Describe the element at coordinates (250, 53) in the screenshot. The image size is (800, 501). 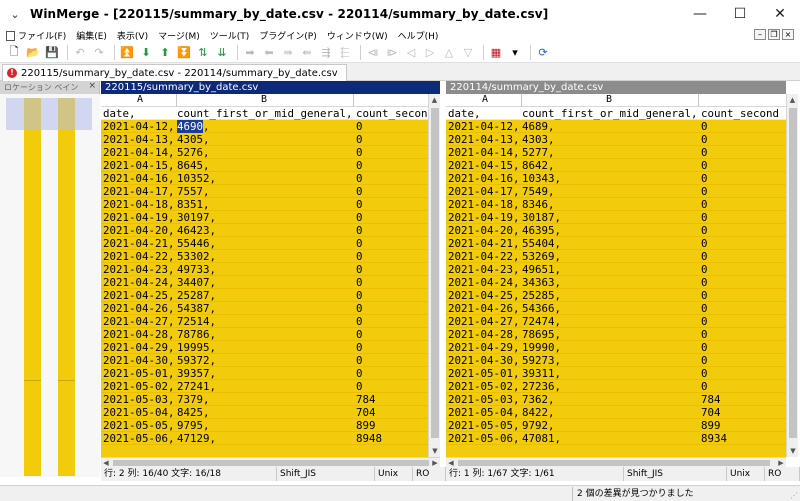
I see `copy-right-icon: ➡` at that location.